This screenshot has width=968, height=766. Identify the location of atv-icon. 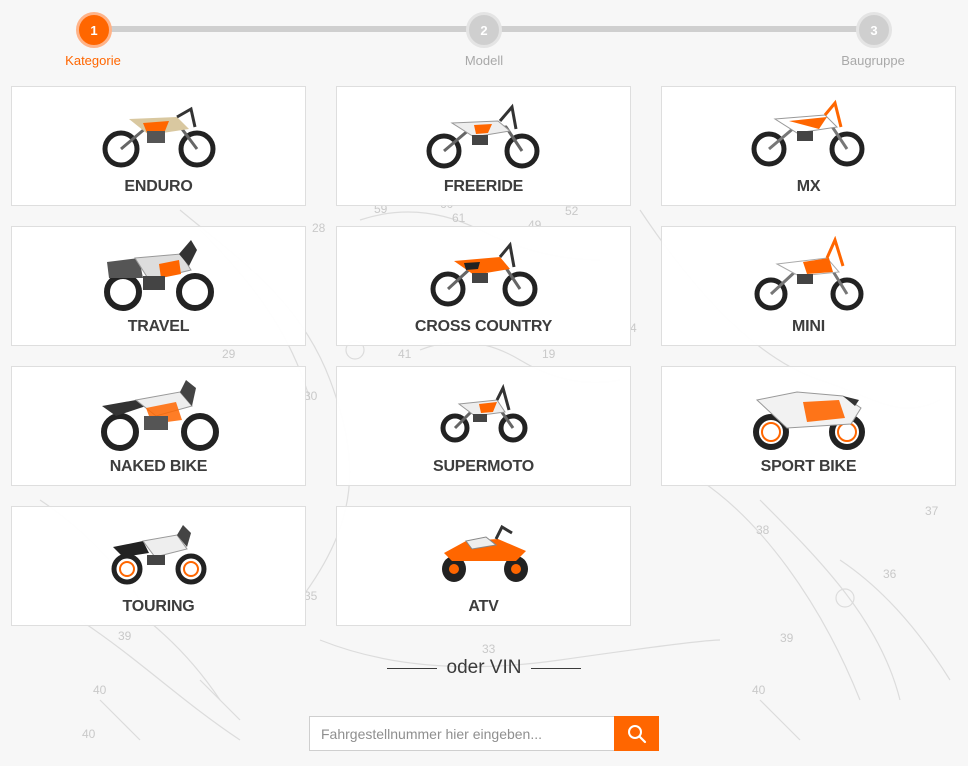
(483, 554).